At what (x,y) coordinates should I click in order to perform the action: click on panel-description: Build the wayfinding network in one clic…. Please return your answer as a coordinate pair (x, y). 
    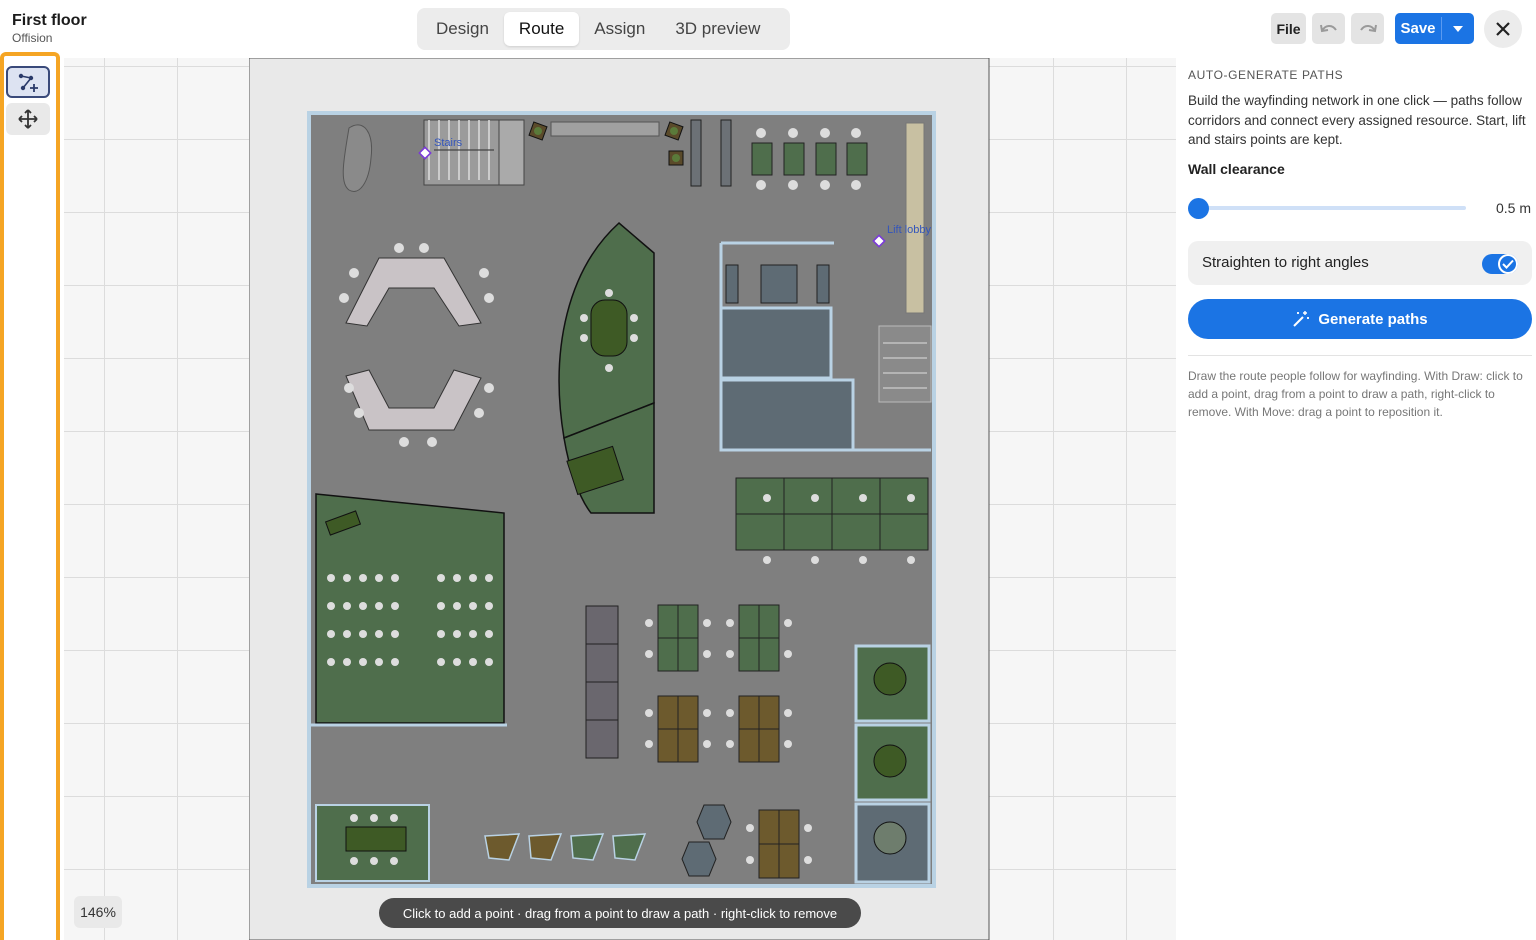
    Looking at the image, I should click on (1357, 120).